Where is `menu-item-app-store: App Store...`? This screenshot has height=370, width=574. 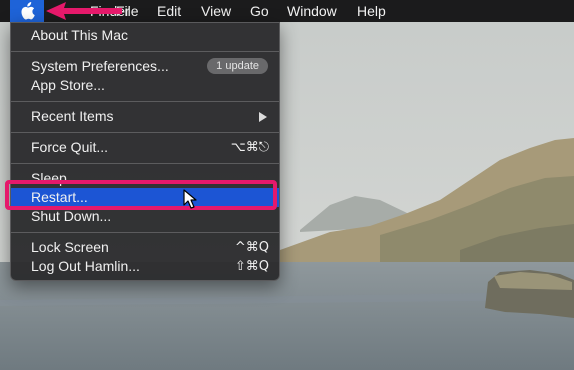 menu-item-app-store: App Store... is located at coordinates (145, 85).